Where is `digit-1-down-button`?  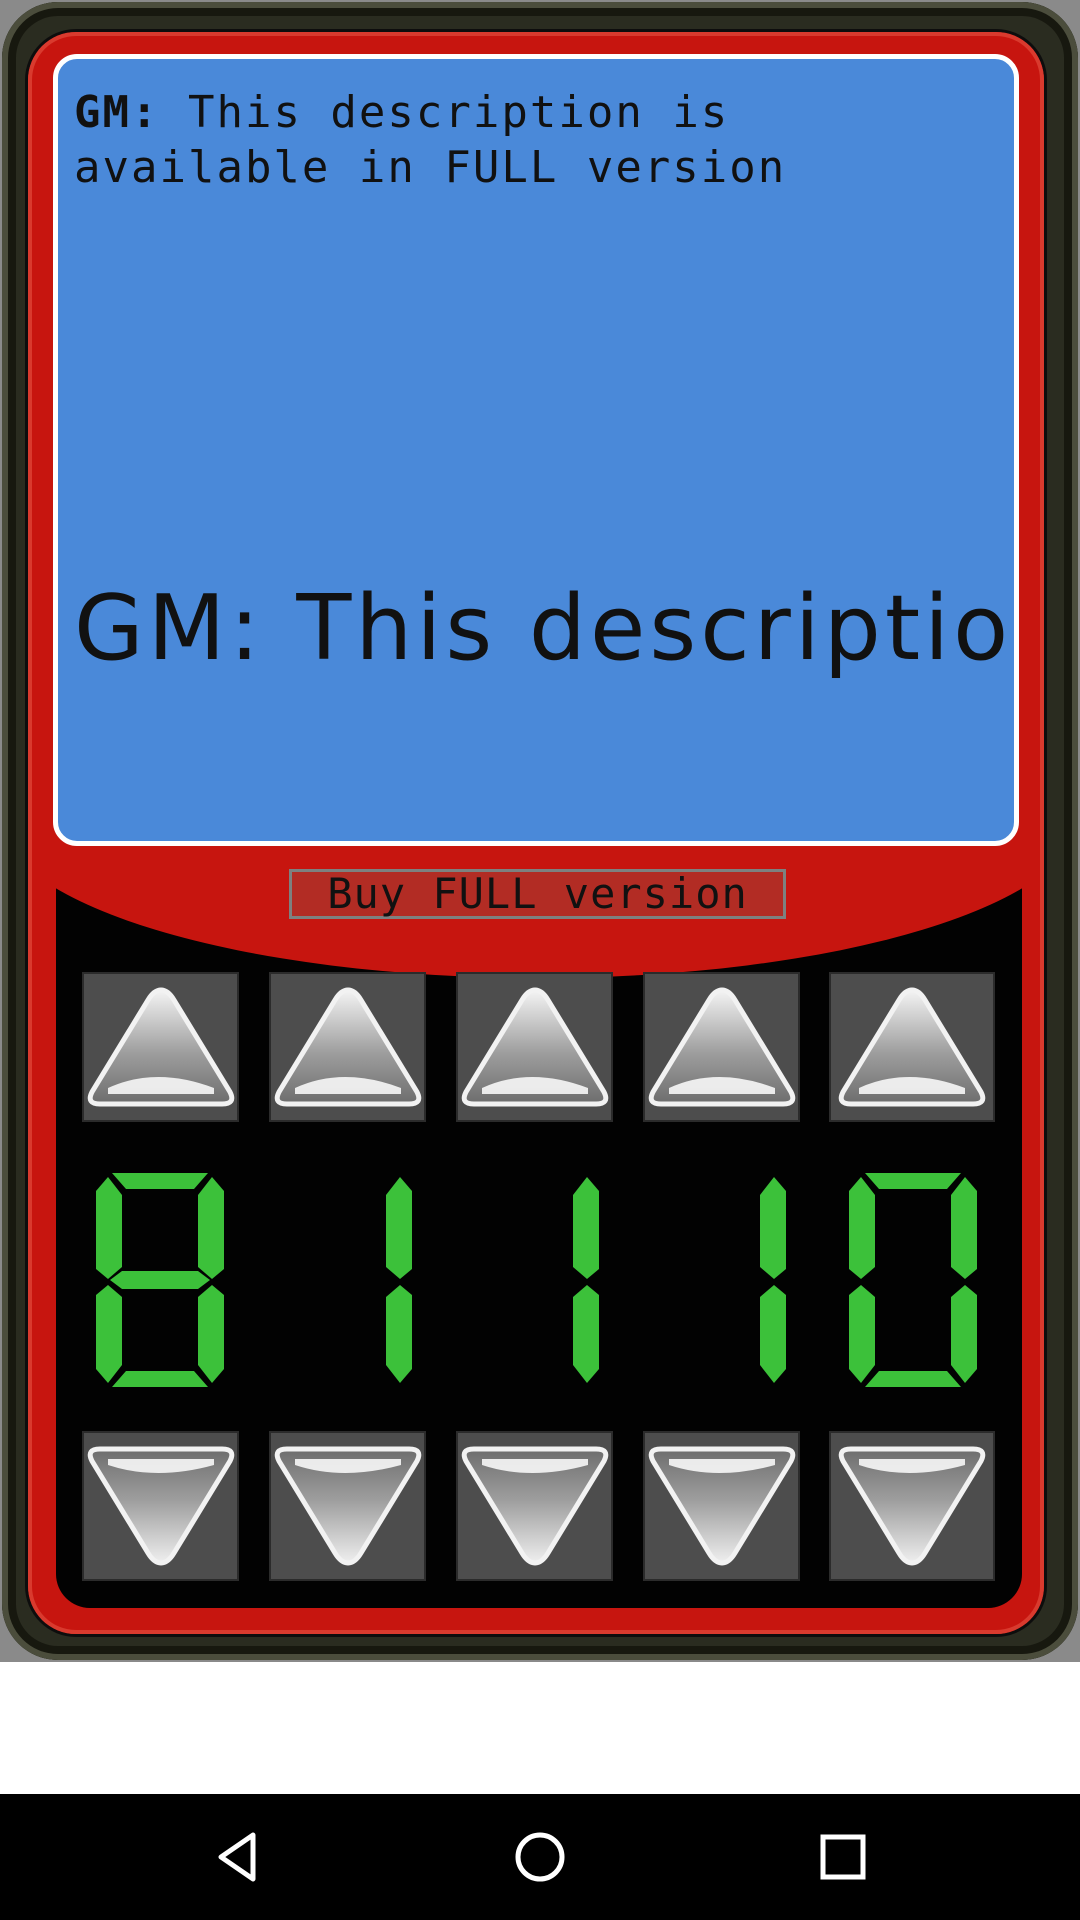 digit-1-down-button is located at coordinates (160, 1506).